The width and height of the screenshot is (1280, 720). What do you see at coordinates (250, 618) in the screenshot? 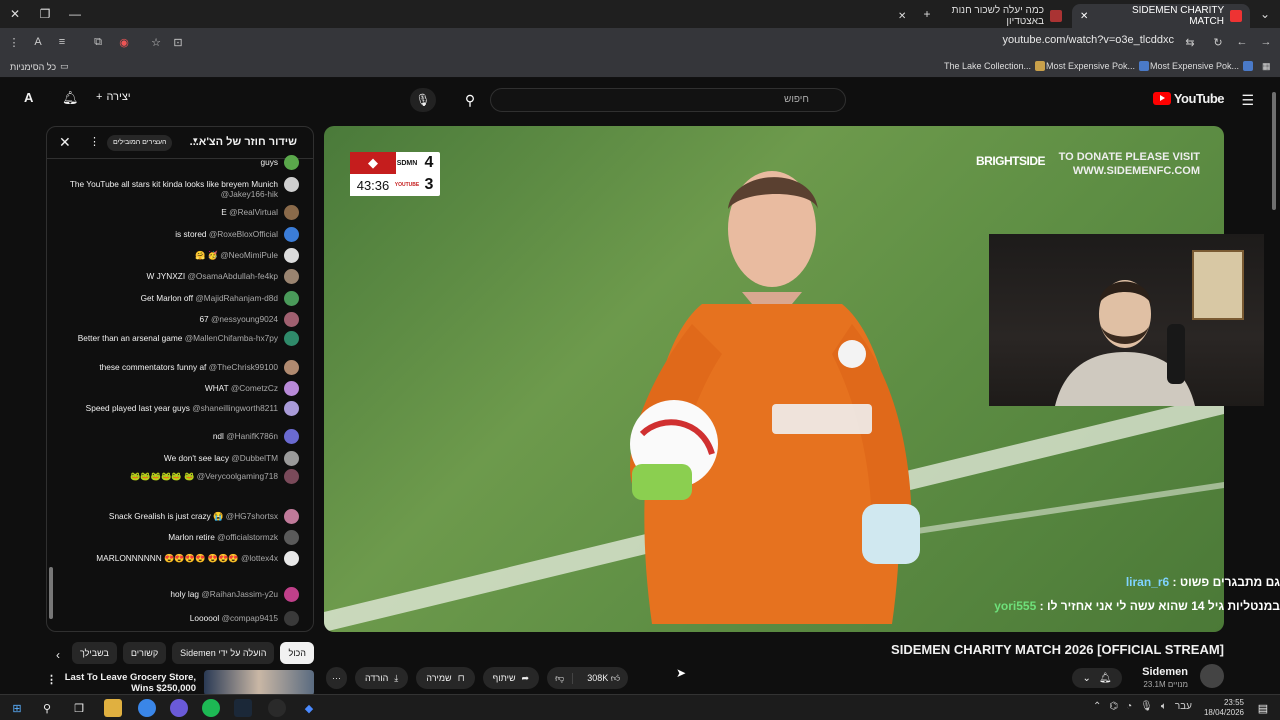
I see `chat-author: @compap9415` at bounding box center [250, 618].